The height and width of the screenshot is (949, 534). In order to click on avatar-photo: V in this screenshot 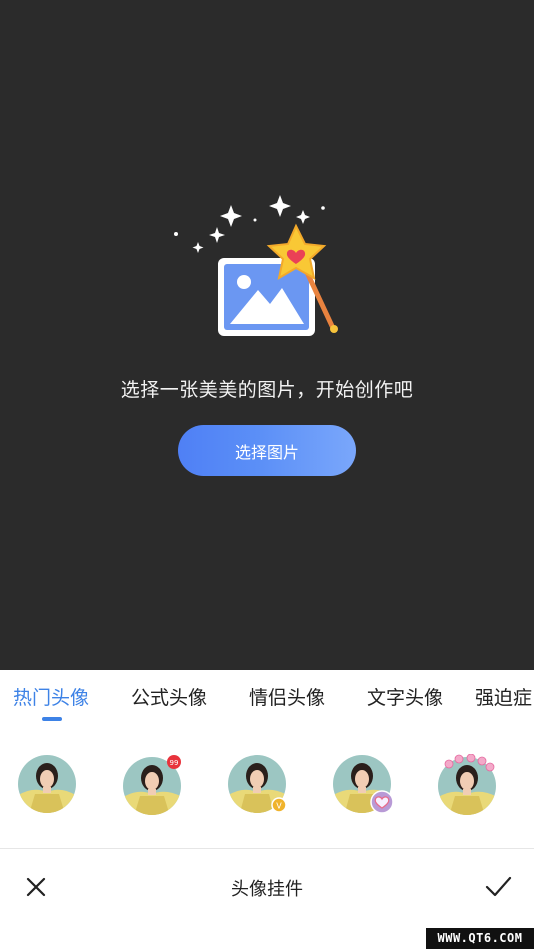, I will do `click(257, 784)`.